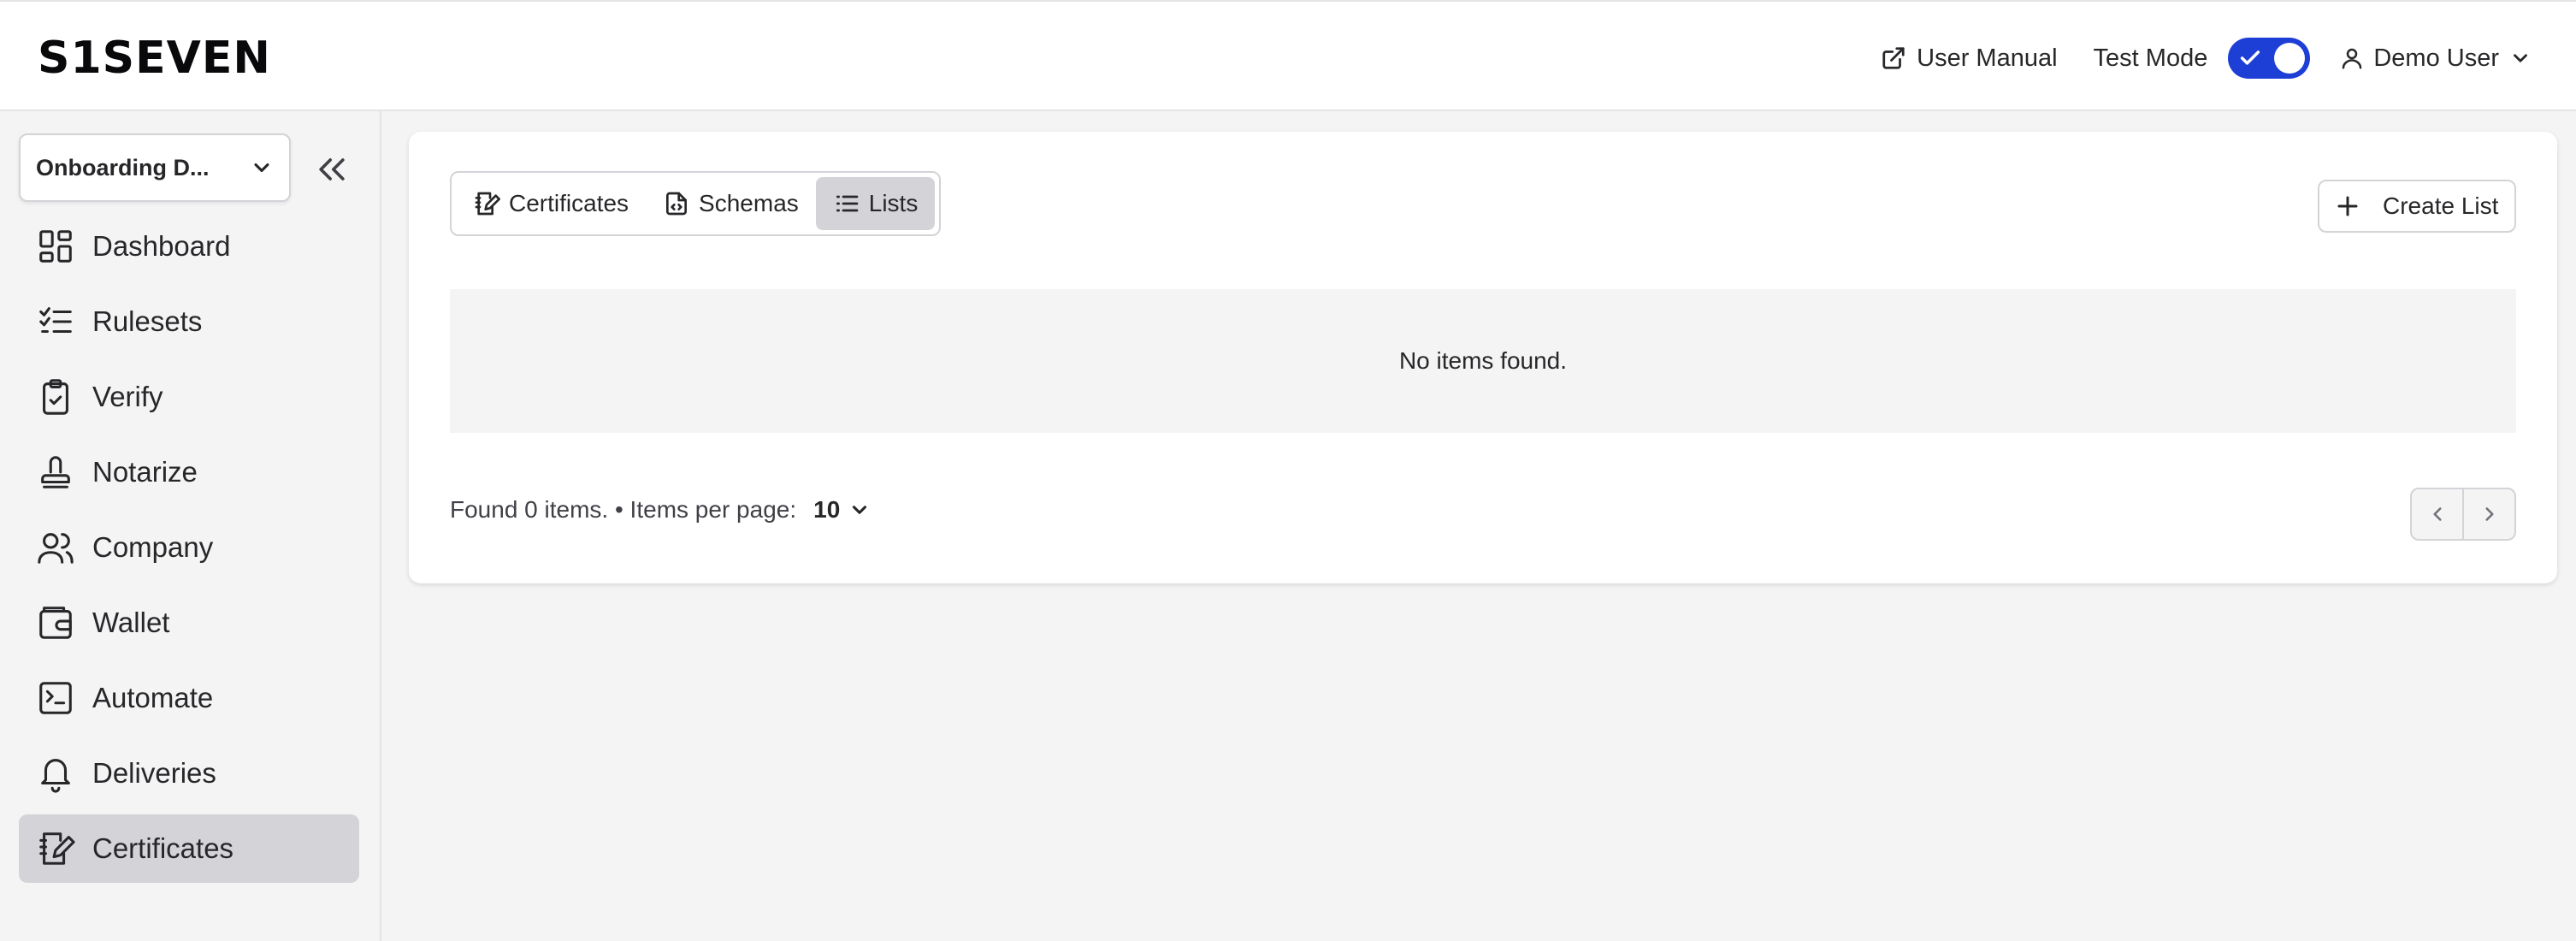 The height and width of the screenshot is (941, 2576). What do you see at coordinates (55, 472) in the screenshot?
I see `stamp-icon` at bounding box center [55, 472].